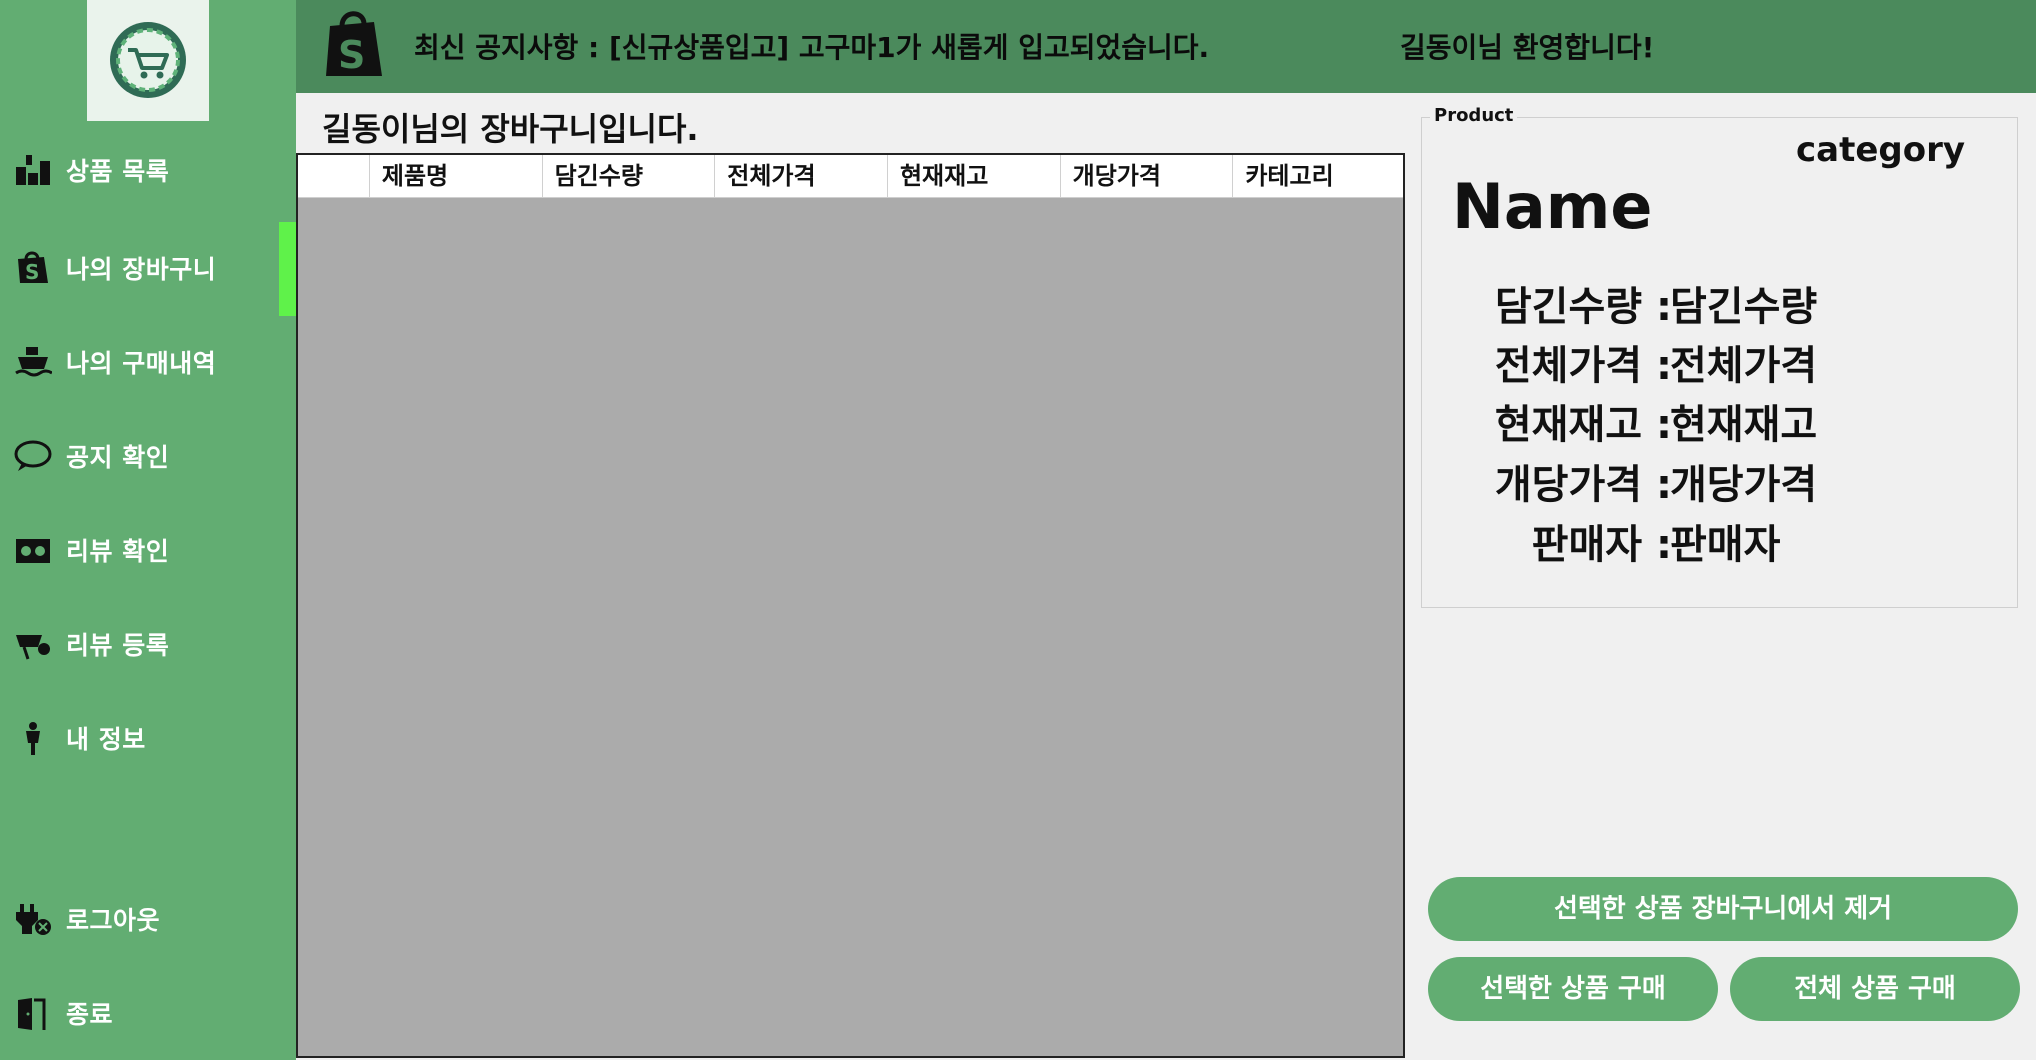  I want to click on review-icon, so click(33, 551).